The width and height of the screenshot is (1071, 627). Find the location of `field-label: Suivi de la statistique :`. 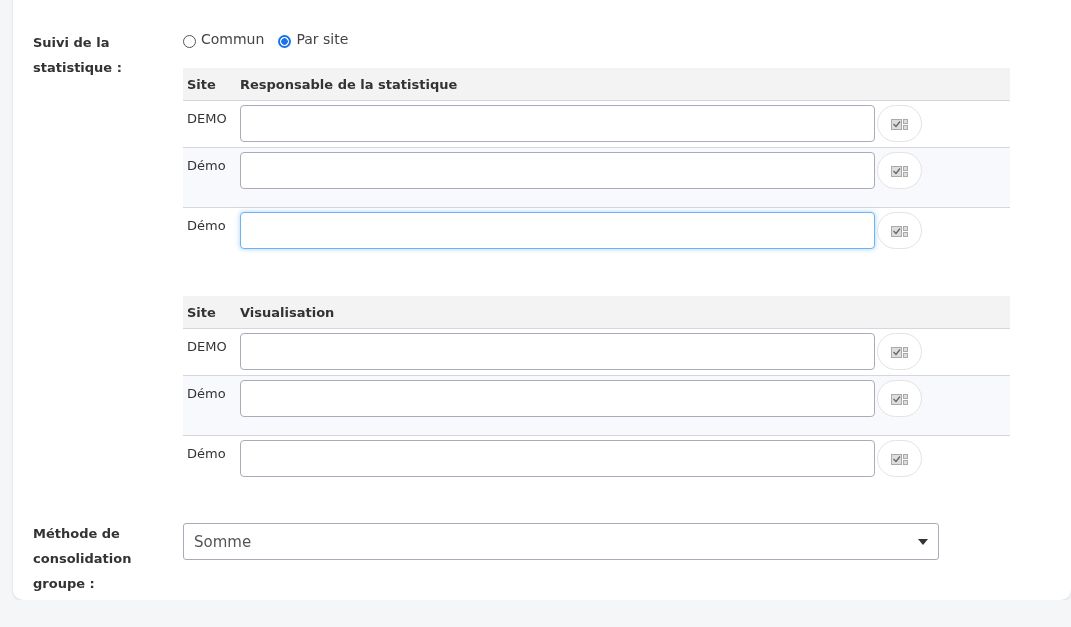

field-label: Suivi de la statistique : is located at coordinates (78, 55).